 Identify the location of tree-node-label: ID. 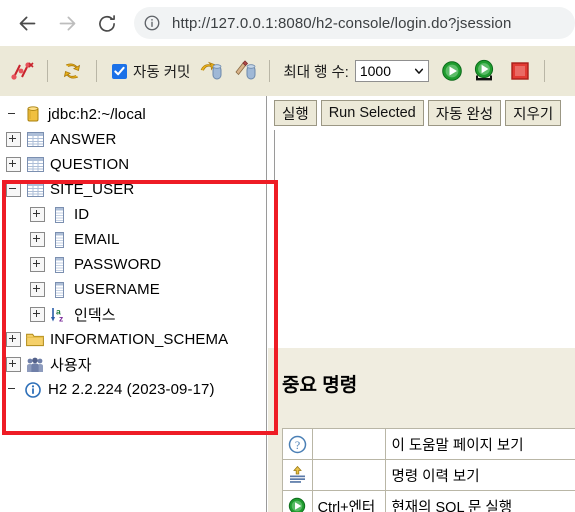
(82, 214).